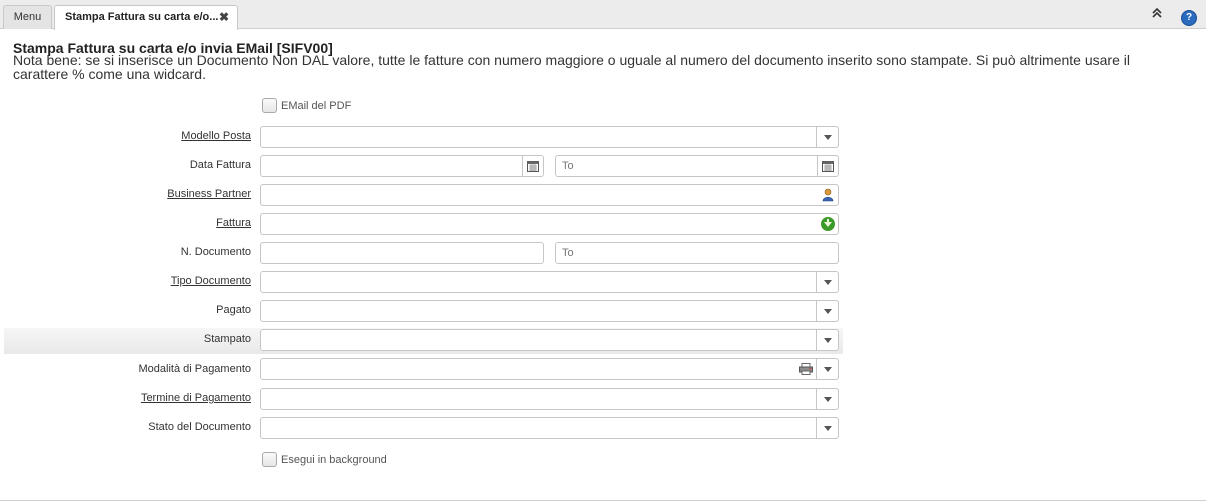 This screenshot has height=502, width=1206. Describe the element at coordinates (233, 310) in the screenshot. I see `pagato-label: Pagato` at that location.